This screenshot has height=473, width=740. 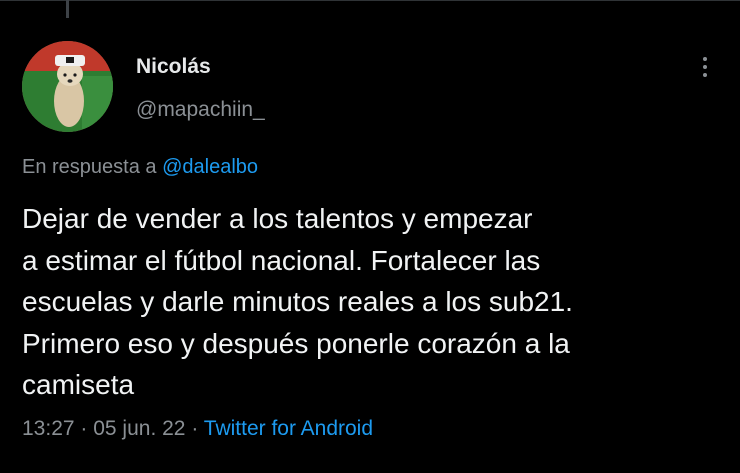 I want to click on tweet-source-link: Twitter for Android, so click(x=288, y=428).